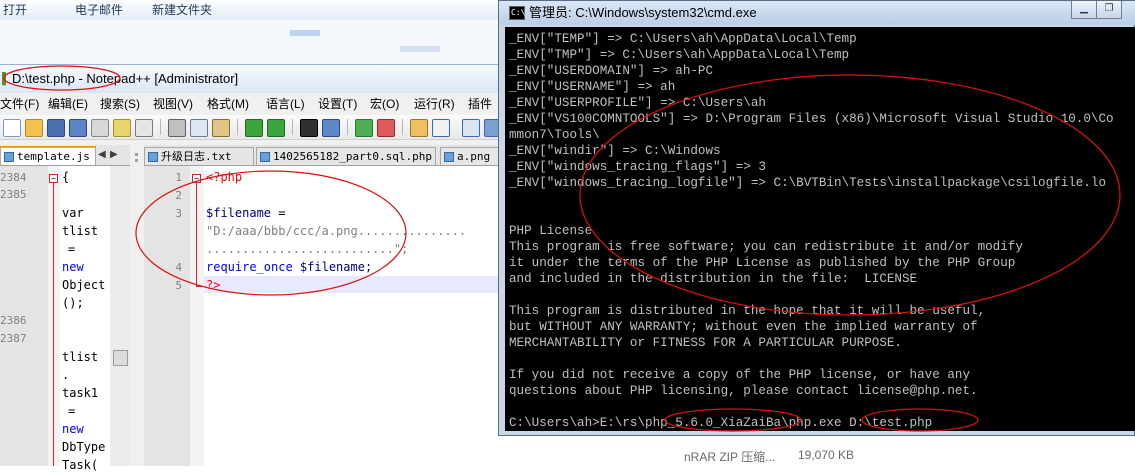 The image size is (1135, 472). What do you see at coordinates (592, 87) in the screenshot?
I see `console-line: _ENV["USERNAME"] => ah` at bounding box center [592, 87].